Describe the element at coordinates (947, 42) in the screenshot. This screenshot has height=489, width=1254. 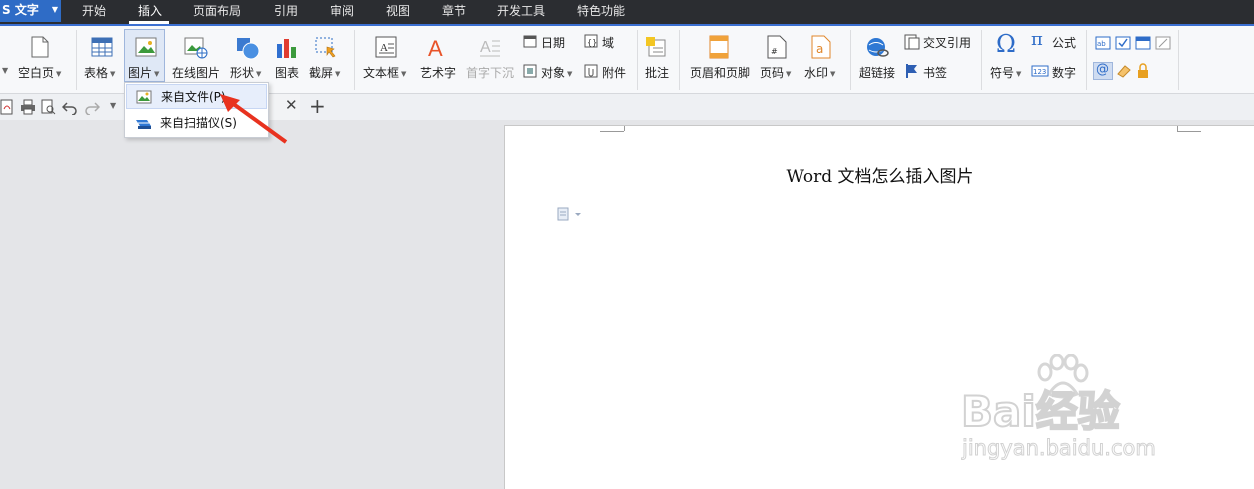
I see `cross-reference-button: 交叉引用` at that location.